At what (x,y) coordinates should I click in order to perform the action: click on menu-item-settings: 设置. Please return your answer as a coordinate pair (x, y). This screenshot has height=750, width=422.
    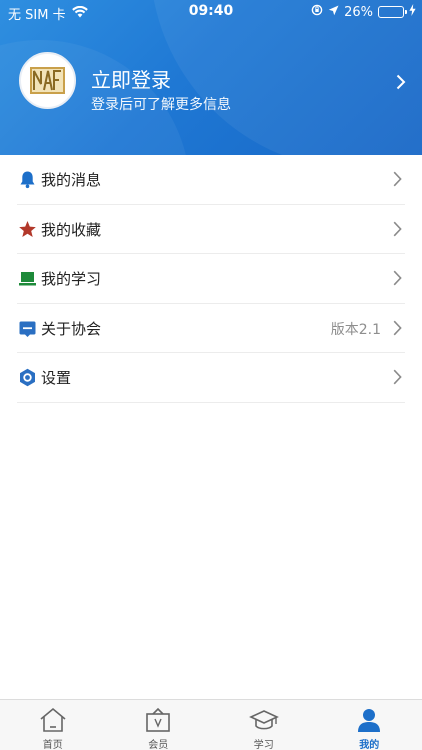
    Looking at the image, I should click on (211, 378).